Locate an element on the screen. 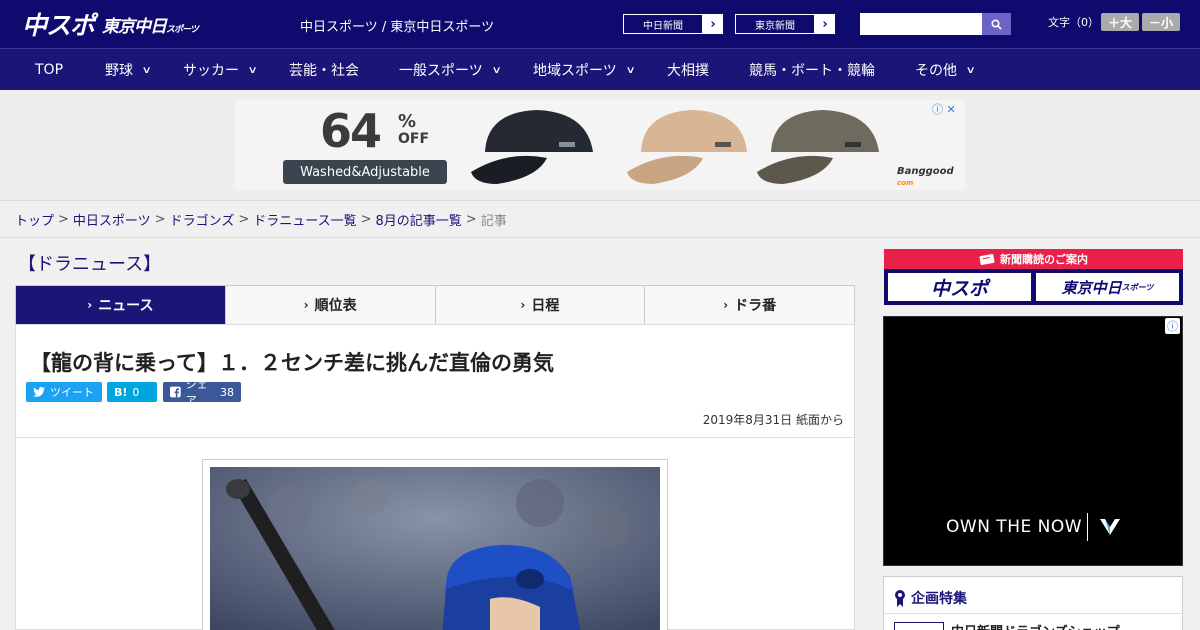 This screenshot has width=1200, height=630. tokyo-shimbun-link: 東京新聞 › is located at coordinates (785, 24).